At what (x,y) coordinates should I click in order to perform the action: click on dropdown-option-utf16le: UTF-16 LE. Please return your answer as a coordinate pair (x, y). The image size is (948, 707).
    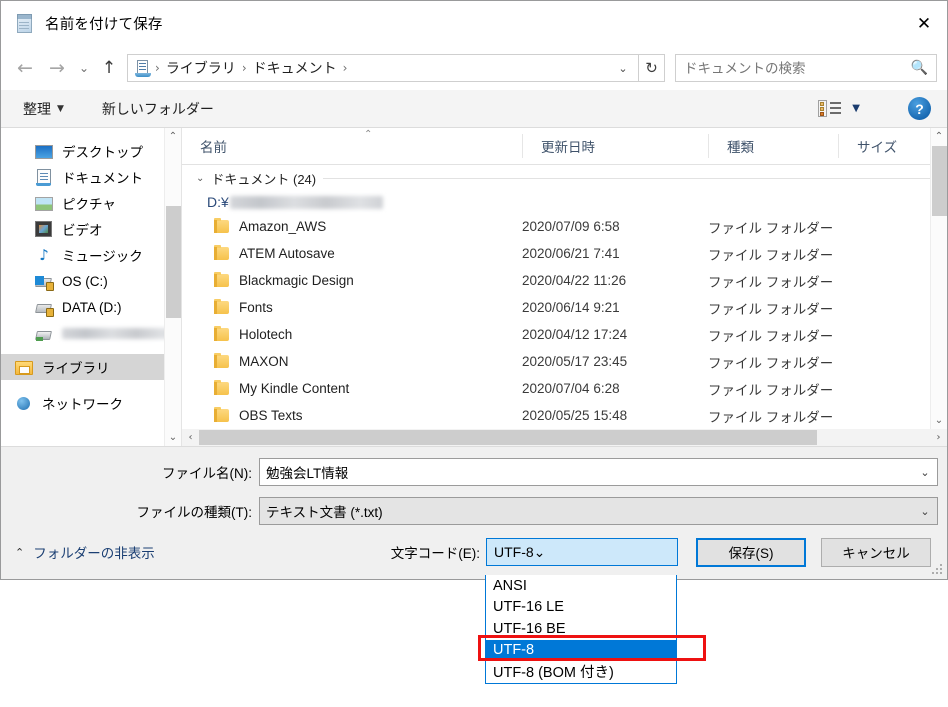
    Looking at the image, I should click on (581, 608).